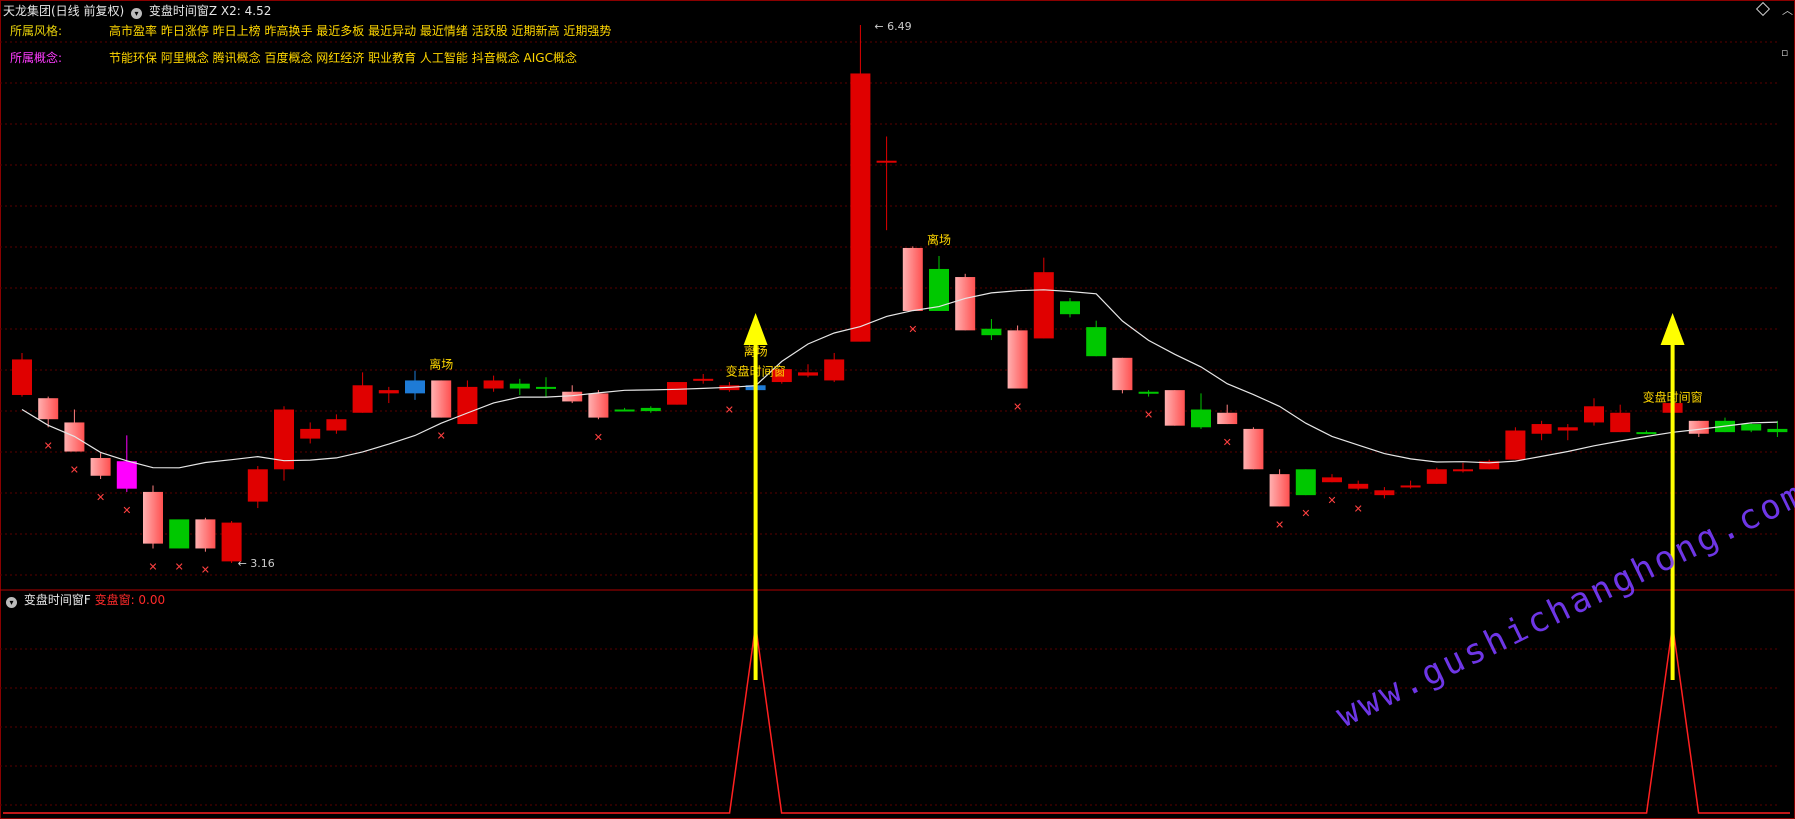 The width and height of the screenshot is (1795, 819). What do you see at coordinates (130, 600) in the screenshot?
I see `indicator-panel-value: 变盘窗: 0.00` at bounding box center [130, 600].